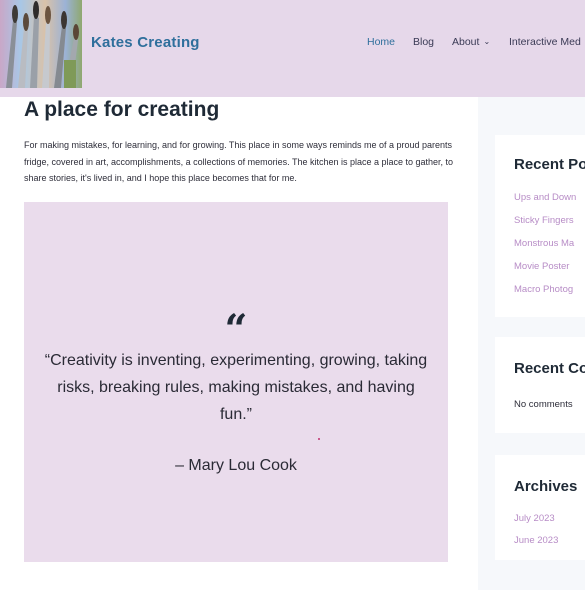 The height and width of the screenshot is (590, 585). I want to click on recent-comments-widget: Recent Co No comments, so click(540, 385).